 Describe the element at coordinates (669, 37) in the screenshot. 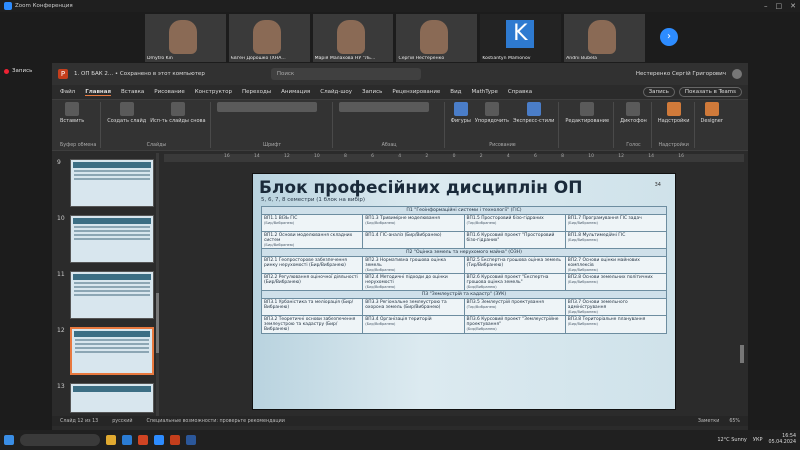

I see `next-participants-button: ›` at that location.